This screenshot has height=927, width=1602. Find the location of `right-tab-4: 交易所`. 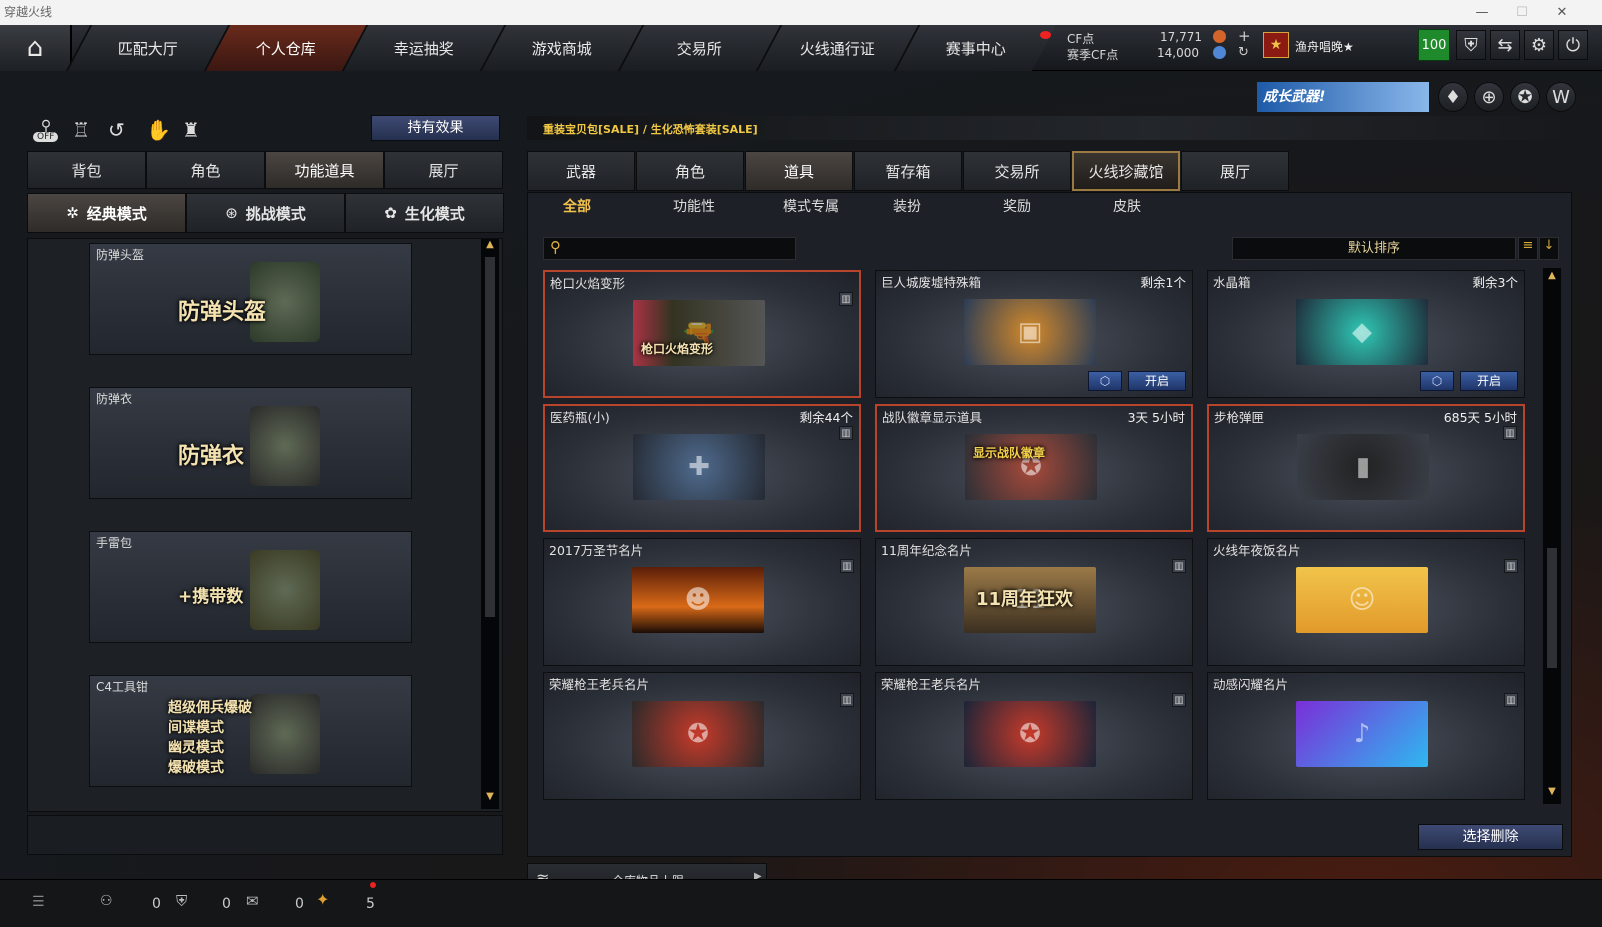

right-tab-4: 交易所 is located at coordinates (1017, 171).